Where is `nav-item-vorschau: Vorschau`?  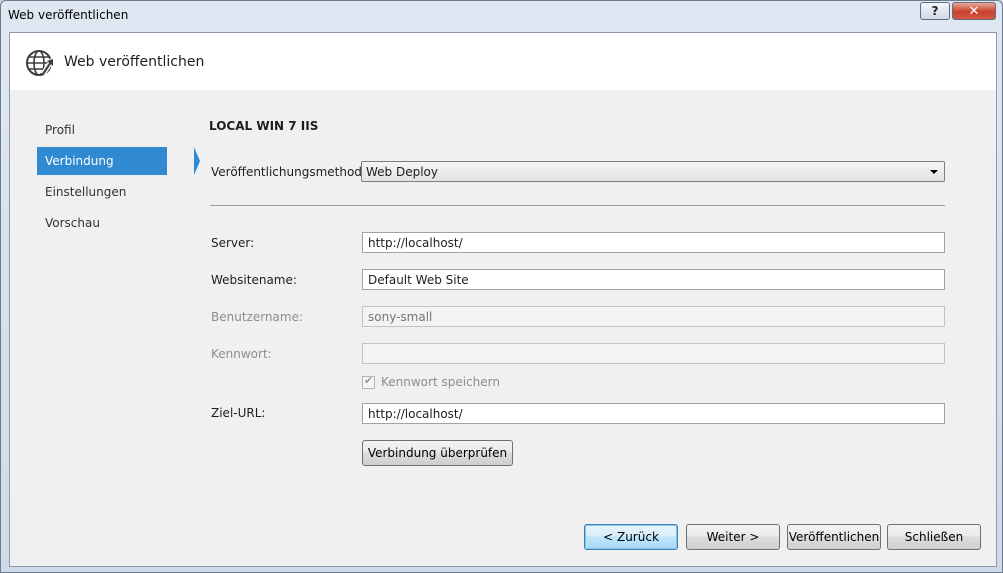 nav-item-vorschau: Vorschau is located at coordinates (102, 223).